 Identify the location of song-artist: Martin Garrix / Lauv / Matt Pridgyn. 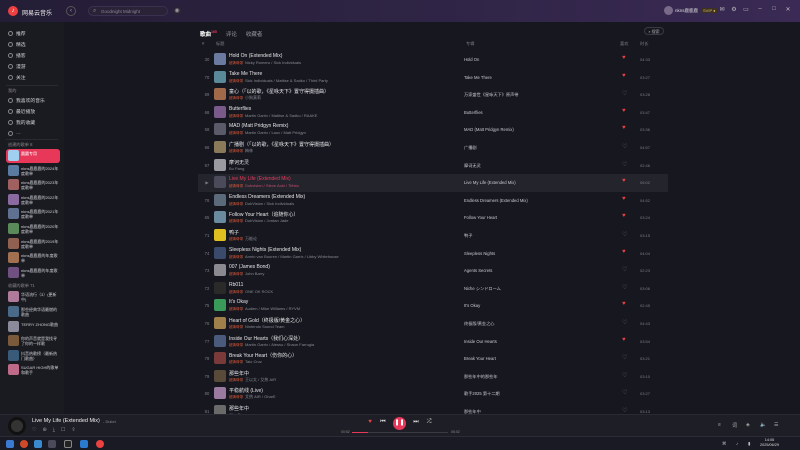
(275, 132).